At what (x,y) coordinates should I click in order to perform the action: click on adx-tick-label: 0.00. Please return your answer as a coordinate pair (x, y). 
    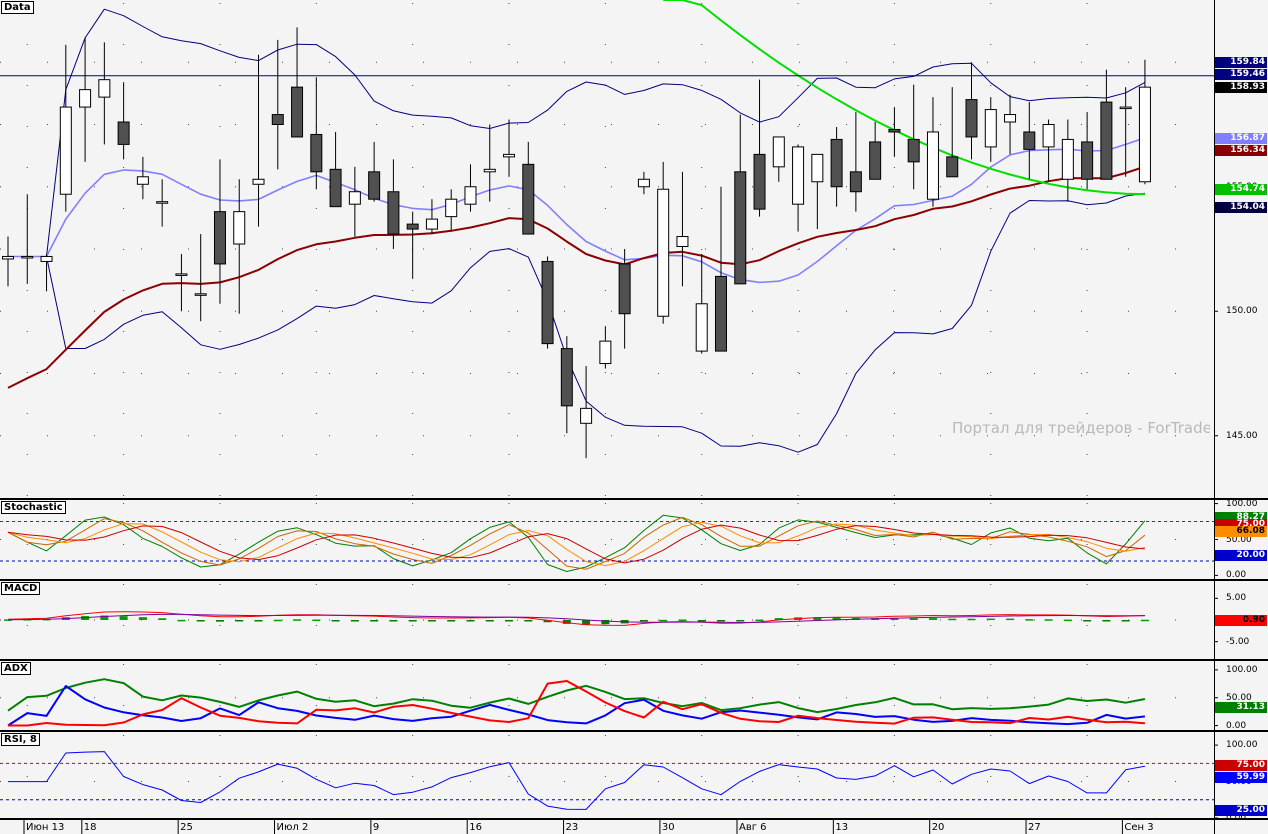
    Looking at the image, I should click on (1236, 725).